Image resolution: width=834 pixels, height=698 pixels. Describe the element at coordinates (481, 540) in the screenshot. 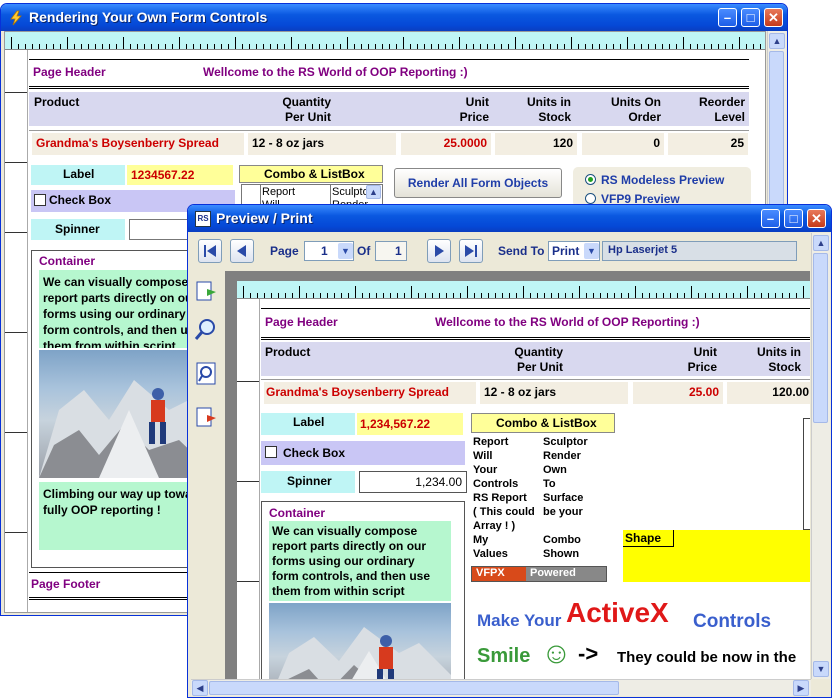

I see `preview-list-entry: My` at that location.